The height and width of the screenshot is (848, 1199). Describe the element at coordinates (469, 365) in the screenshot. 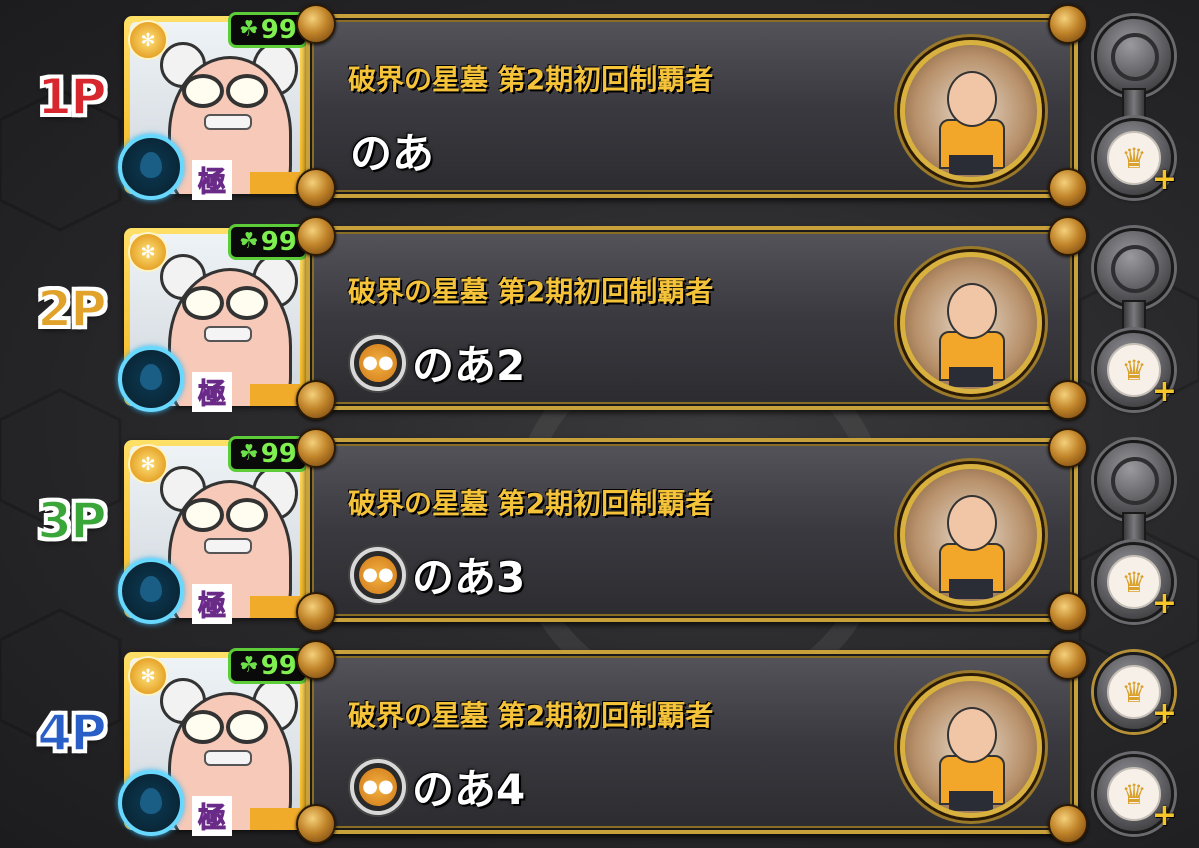

I see `player-name: のあ2` at that location.